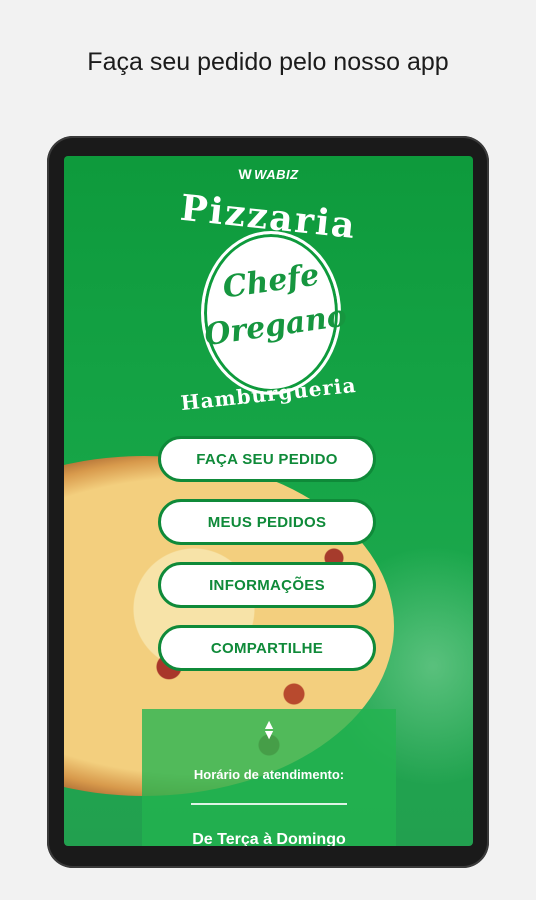  Describe the element at coordinates (267, 585) in the screenshot. I see `information-button: INFORMAÇÕES` at that location.